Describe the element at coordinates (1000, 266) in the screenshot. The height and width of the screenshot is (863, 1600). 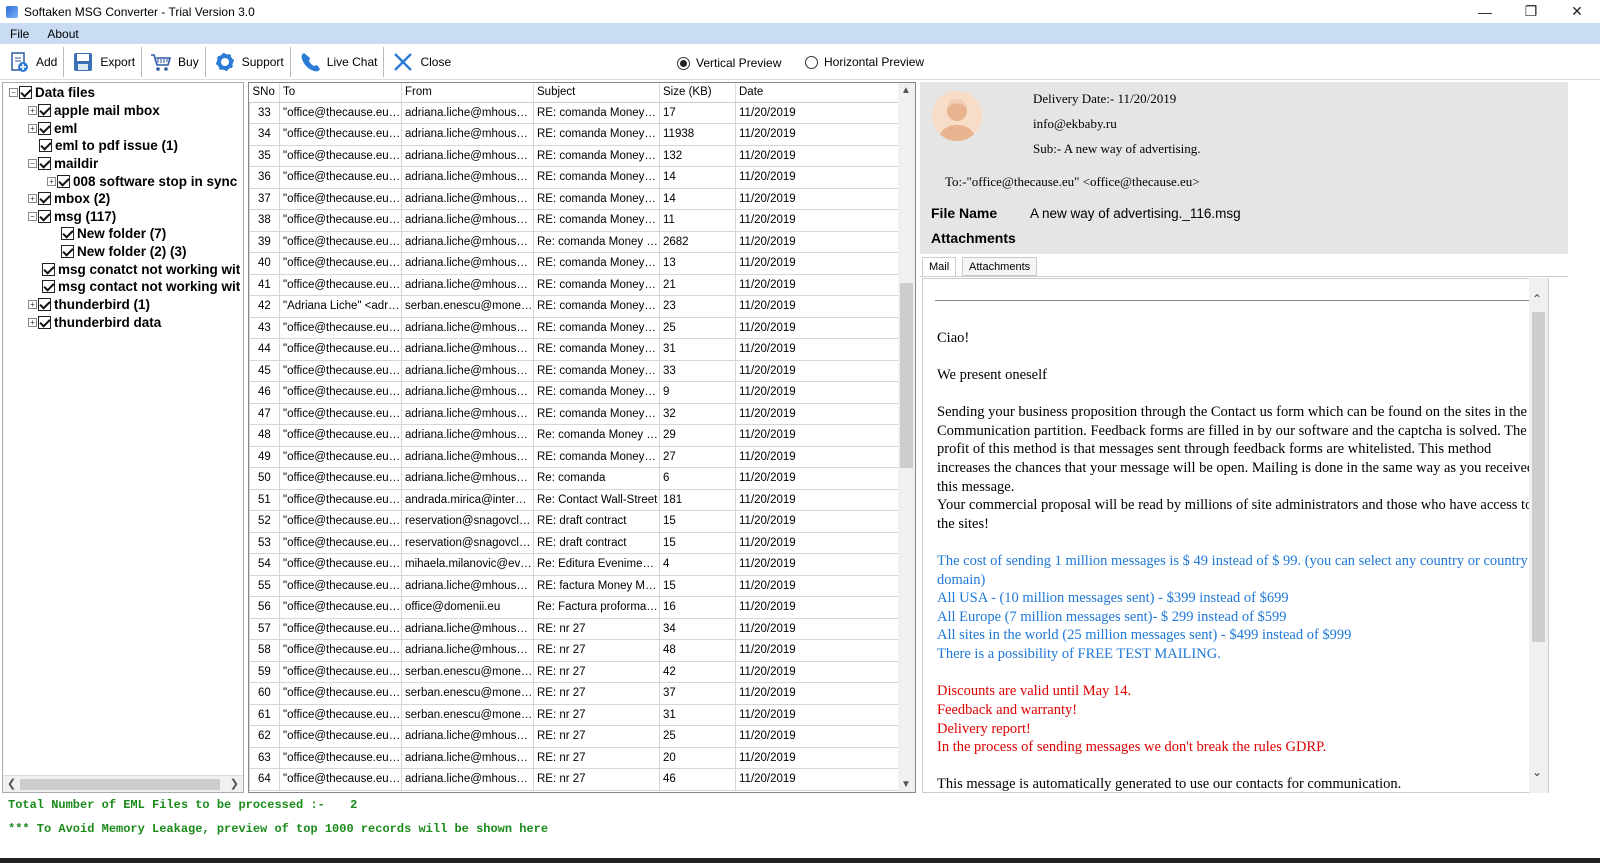
I see `tab-attachments: Attachments` at that location.